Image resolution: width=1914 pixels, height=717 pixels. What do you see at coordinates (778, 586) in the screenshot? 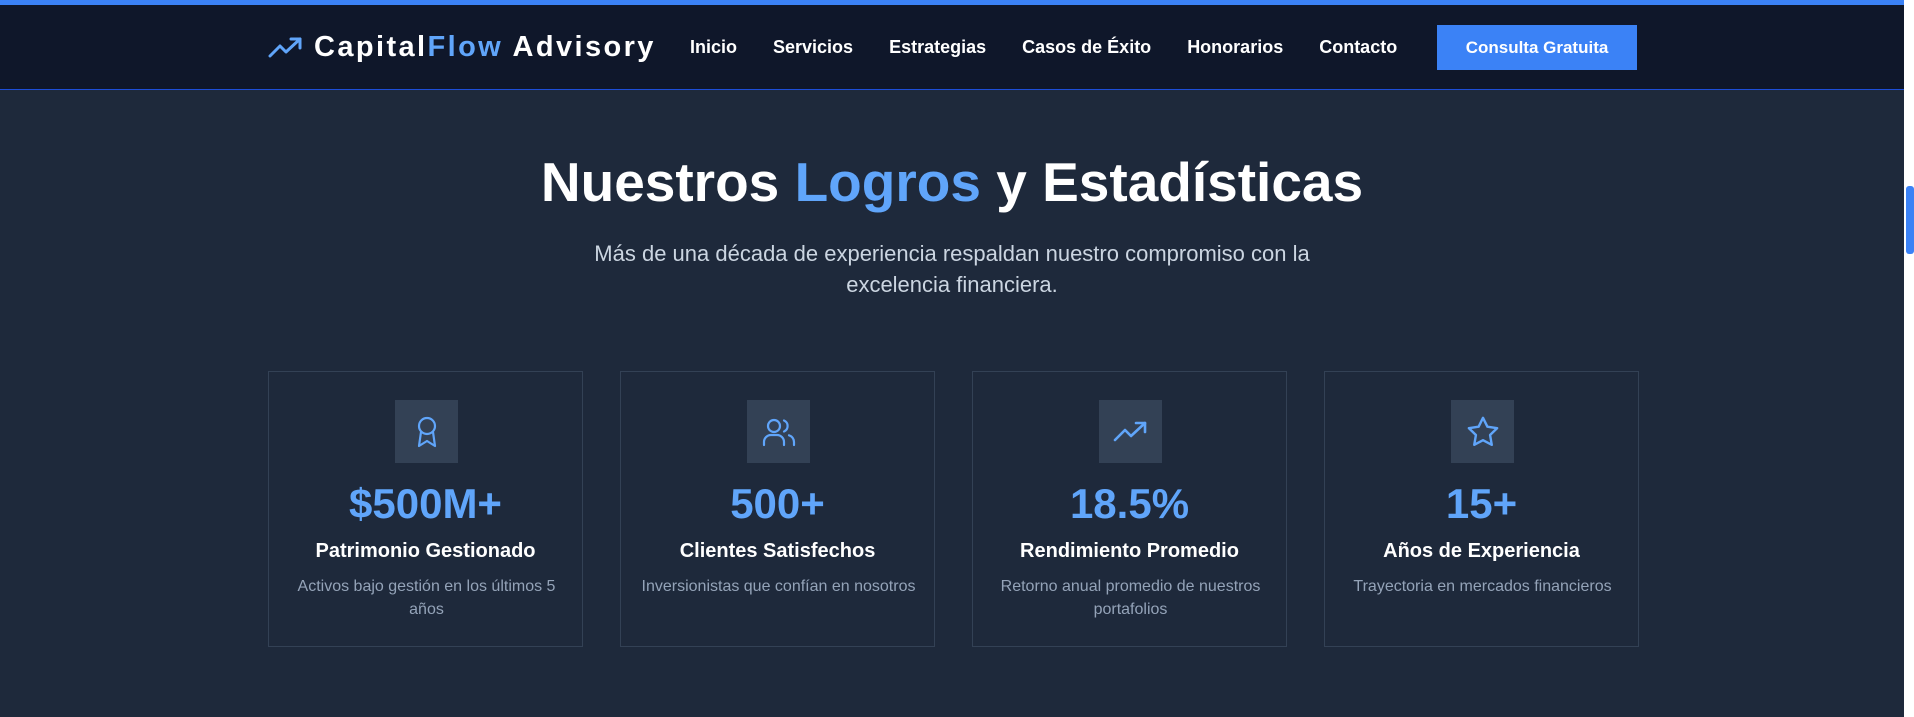
I see `stat-description: Inversionistas que confían en nosotros` at bounding box center [778, 586].